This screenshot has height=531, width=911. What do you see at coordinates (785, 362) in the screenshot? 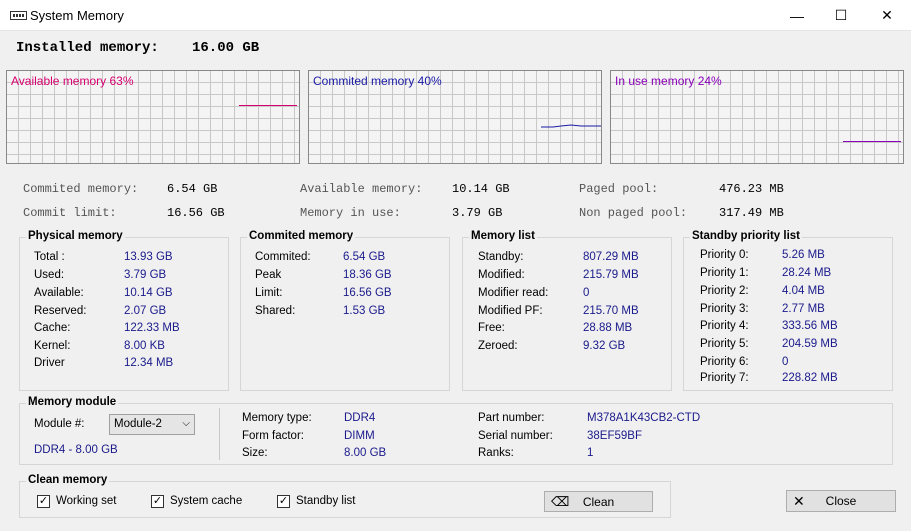
I see `row-value: 0` at bounding box center [785, 362].